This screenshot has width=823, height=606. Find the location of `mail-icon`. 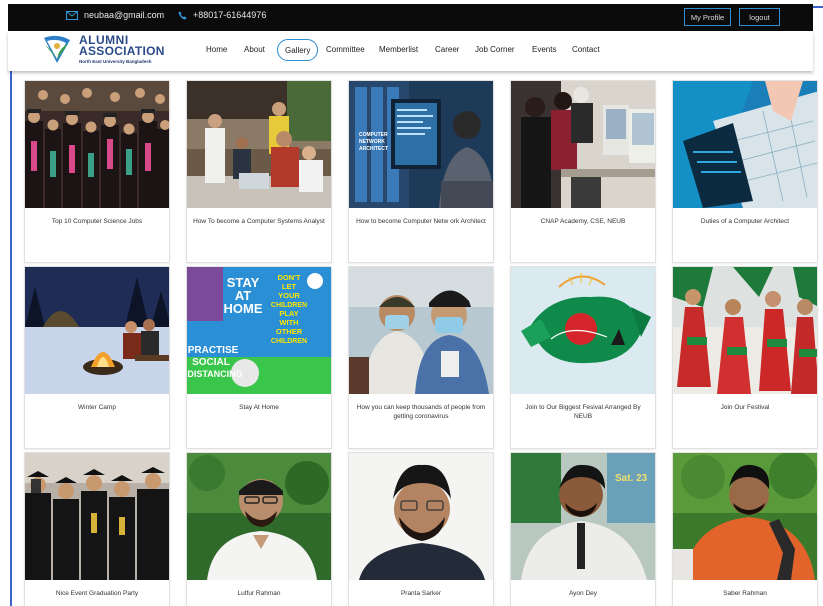

mail-icon is located at coordinates (72, 15).